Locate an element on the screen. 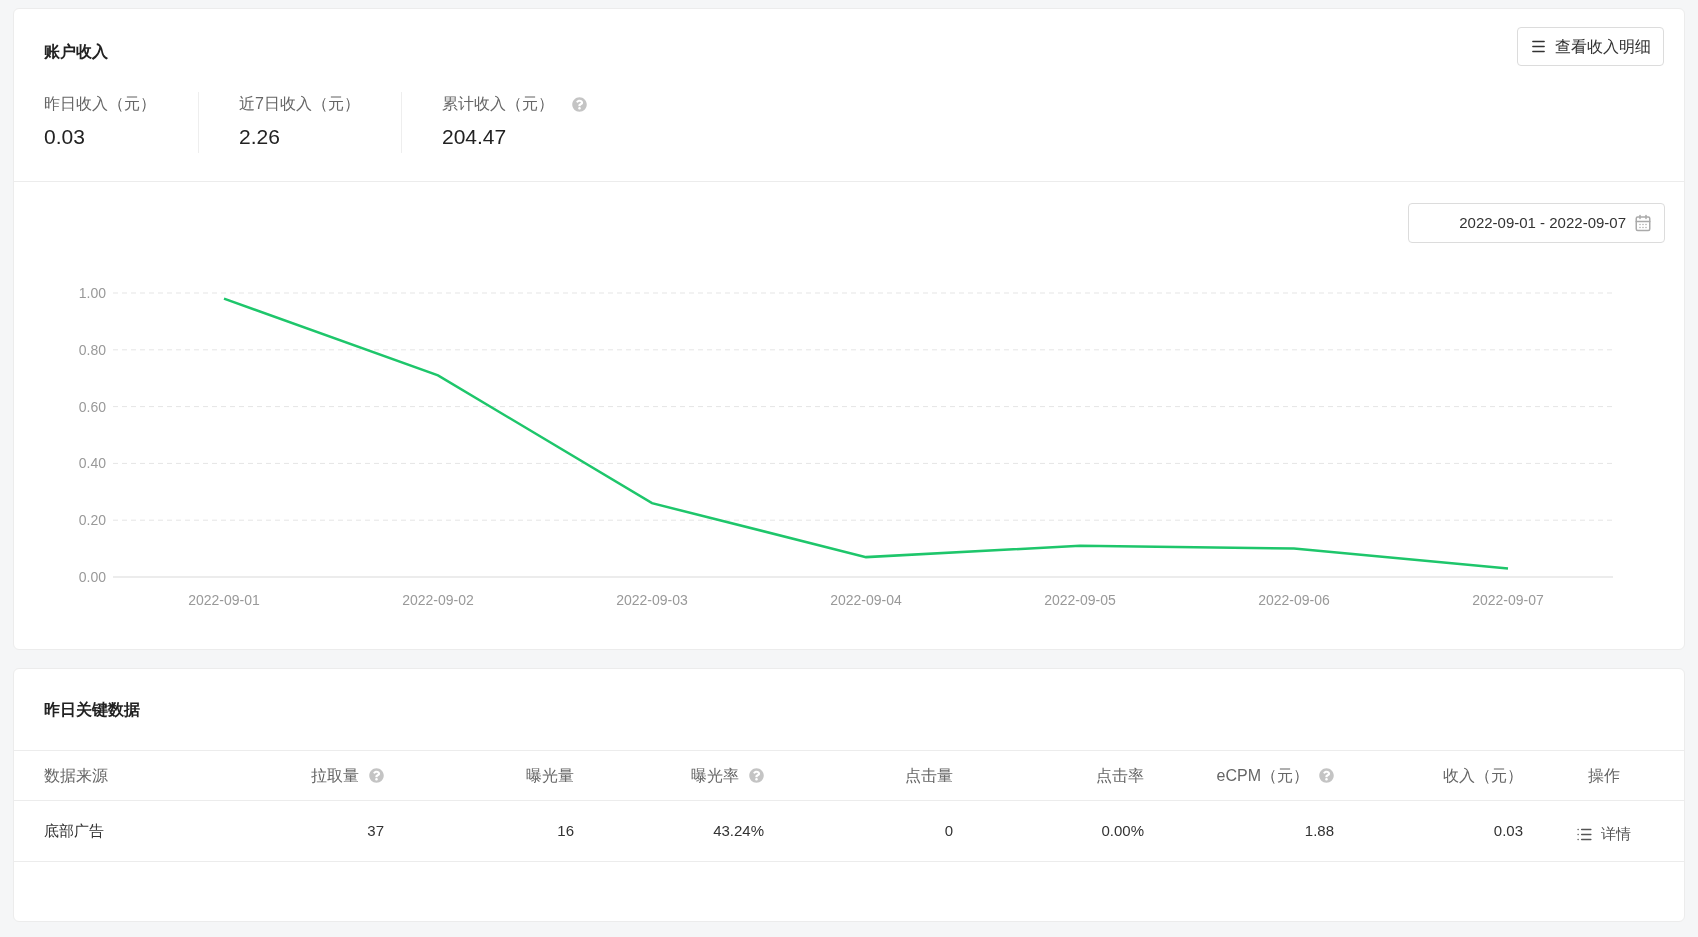 The image size is (1698, 937). income-detail-button: 查看收入明细 is located at coordinates (1590, 46).